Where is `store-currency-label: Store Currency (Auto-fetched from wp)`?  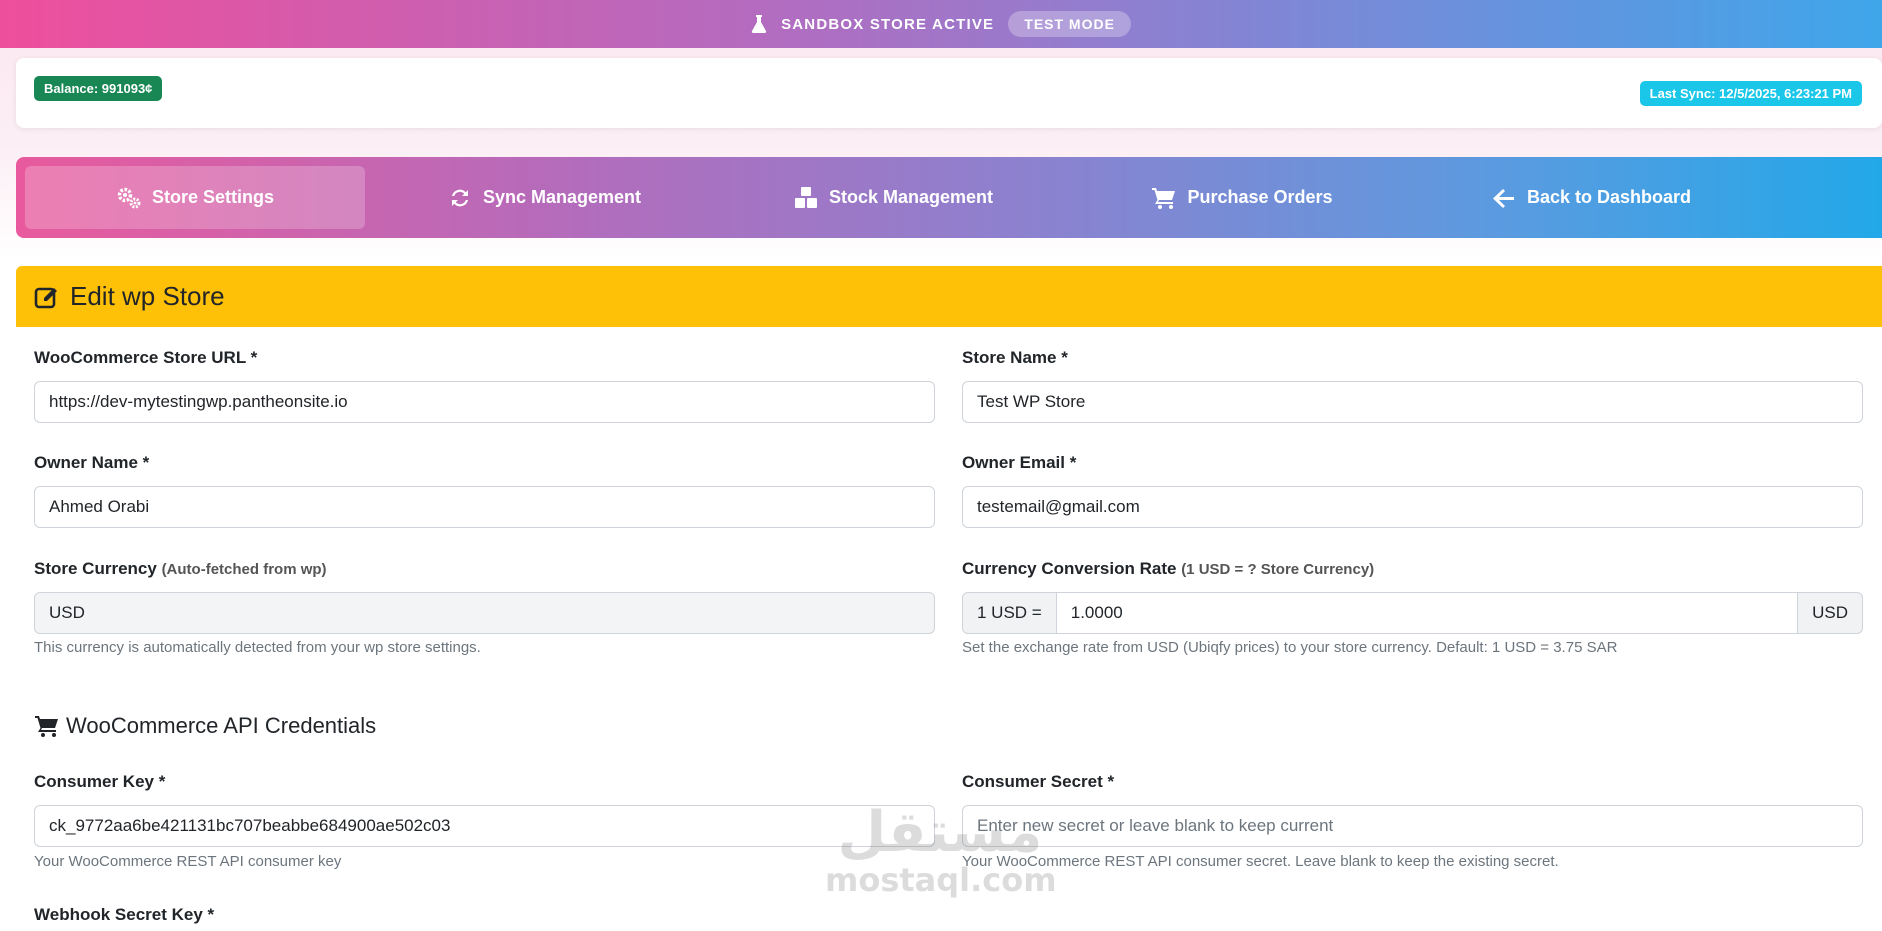
store-currency-label: Store Currency (Auto-fetched from wp) is located at coordinates (180, 569).